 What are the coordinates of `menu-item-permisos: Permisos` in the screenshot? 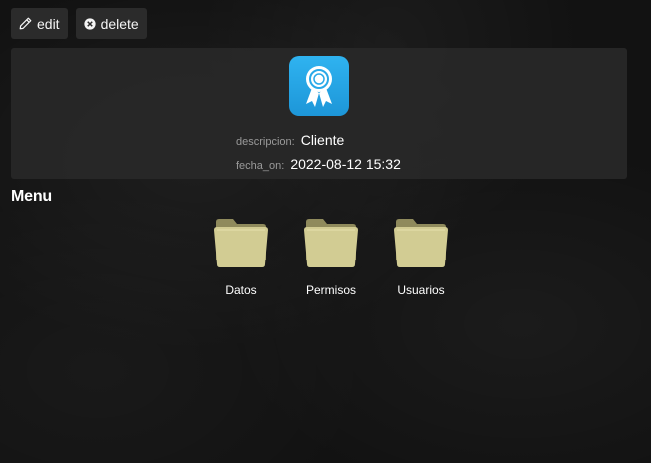 It's located at (331, 256).